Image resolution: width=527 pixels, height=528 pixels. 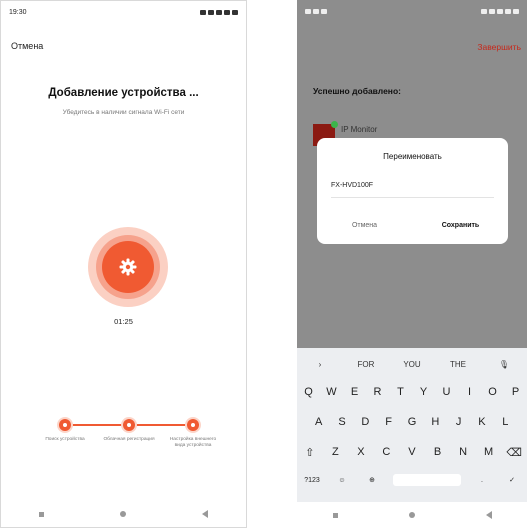 I want to click on step-label-search: Поиск устройства, so click(x=65, y=439).